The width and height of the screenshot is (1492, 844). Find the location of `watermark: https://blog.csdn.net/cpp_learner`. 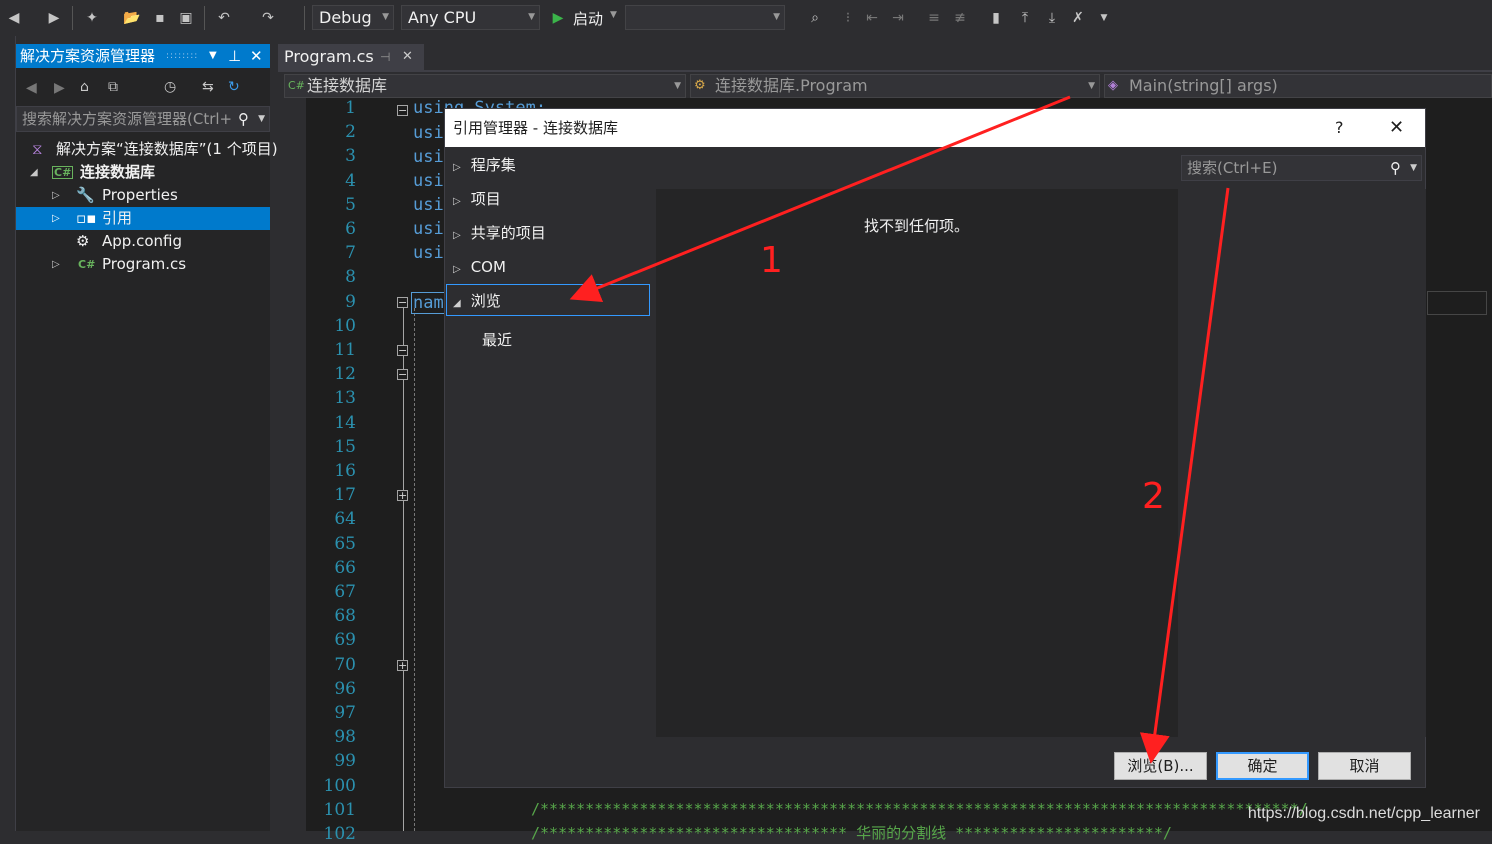

watermark: https://blog.csdn.net/cpp_learner is located at coordinates (1363, 813).